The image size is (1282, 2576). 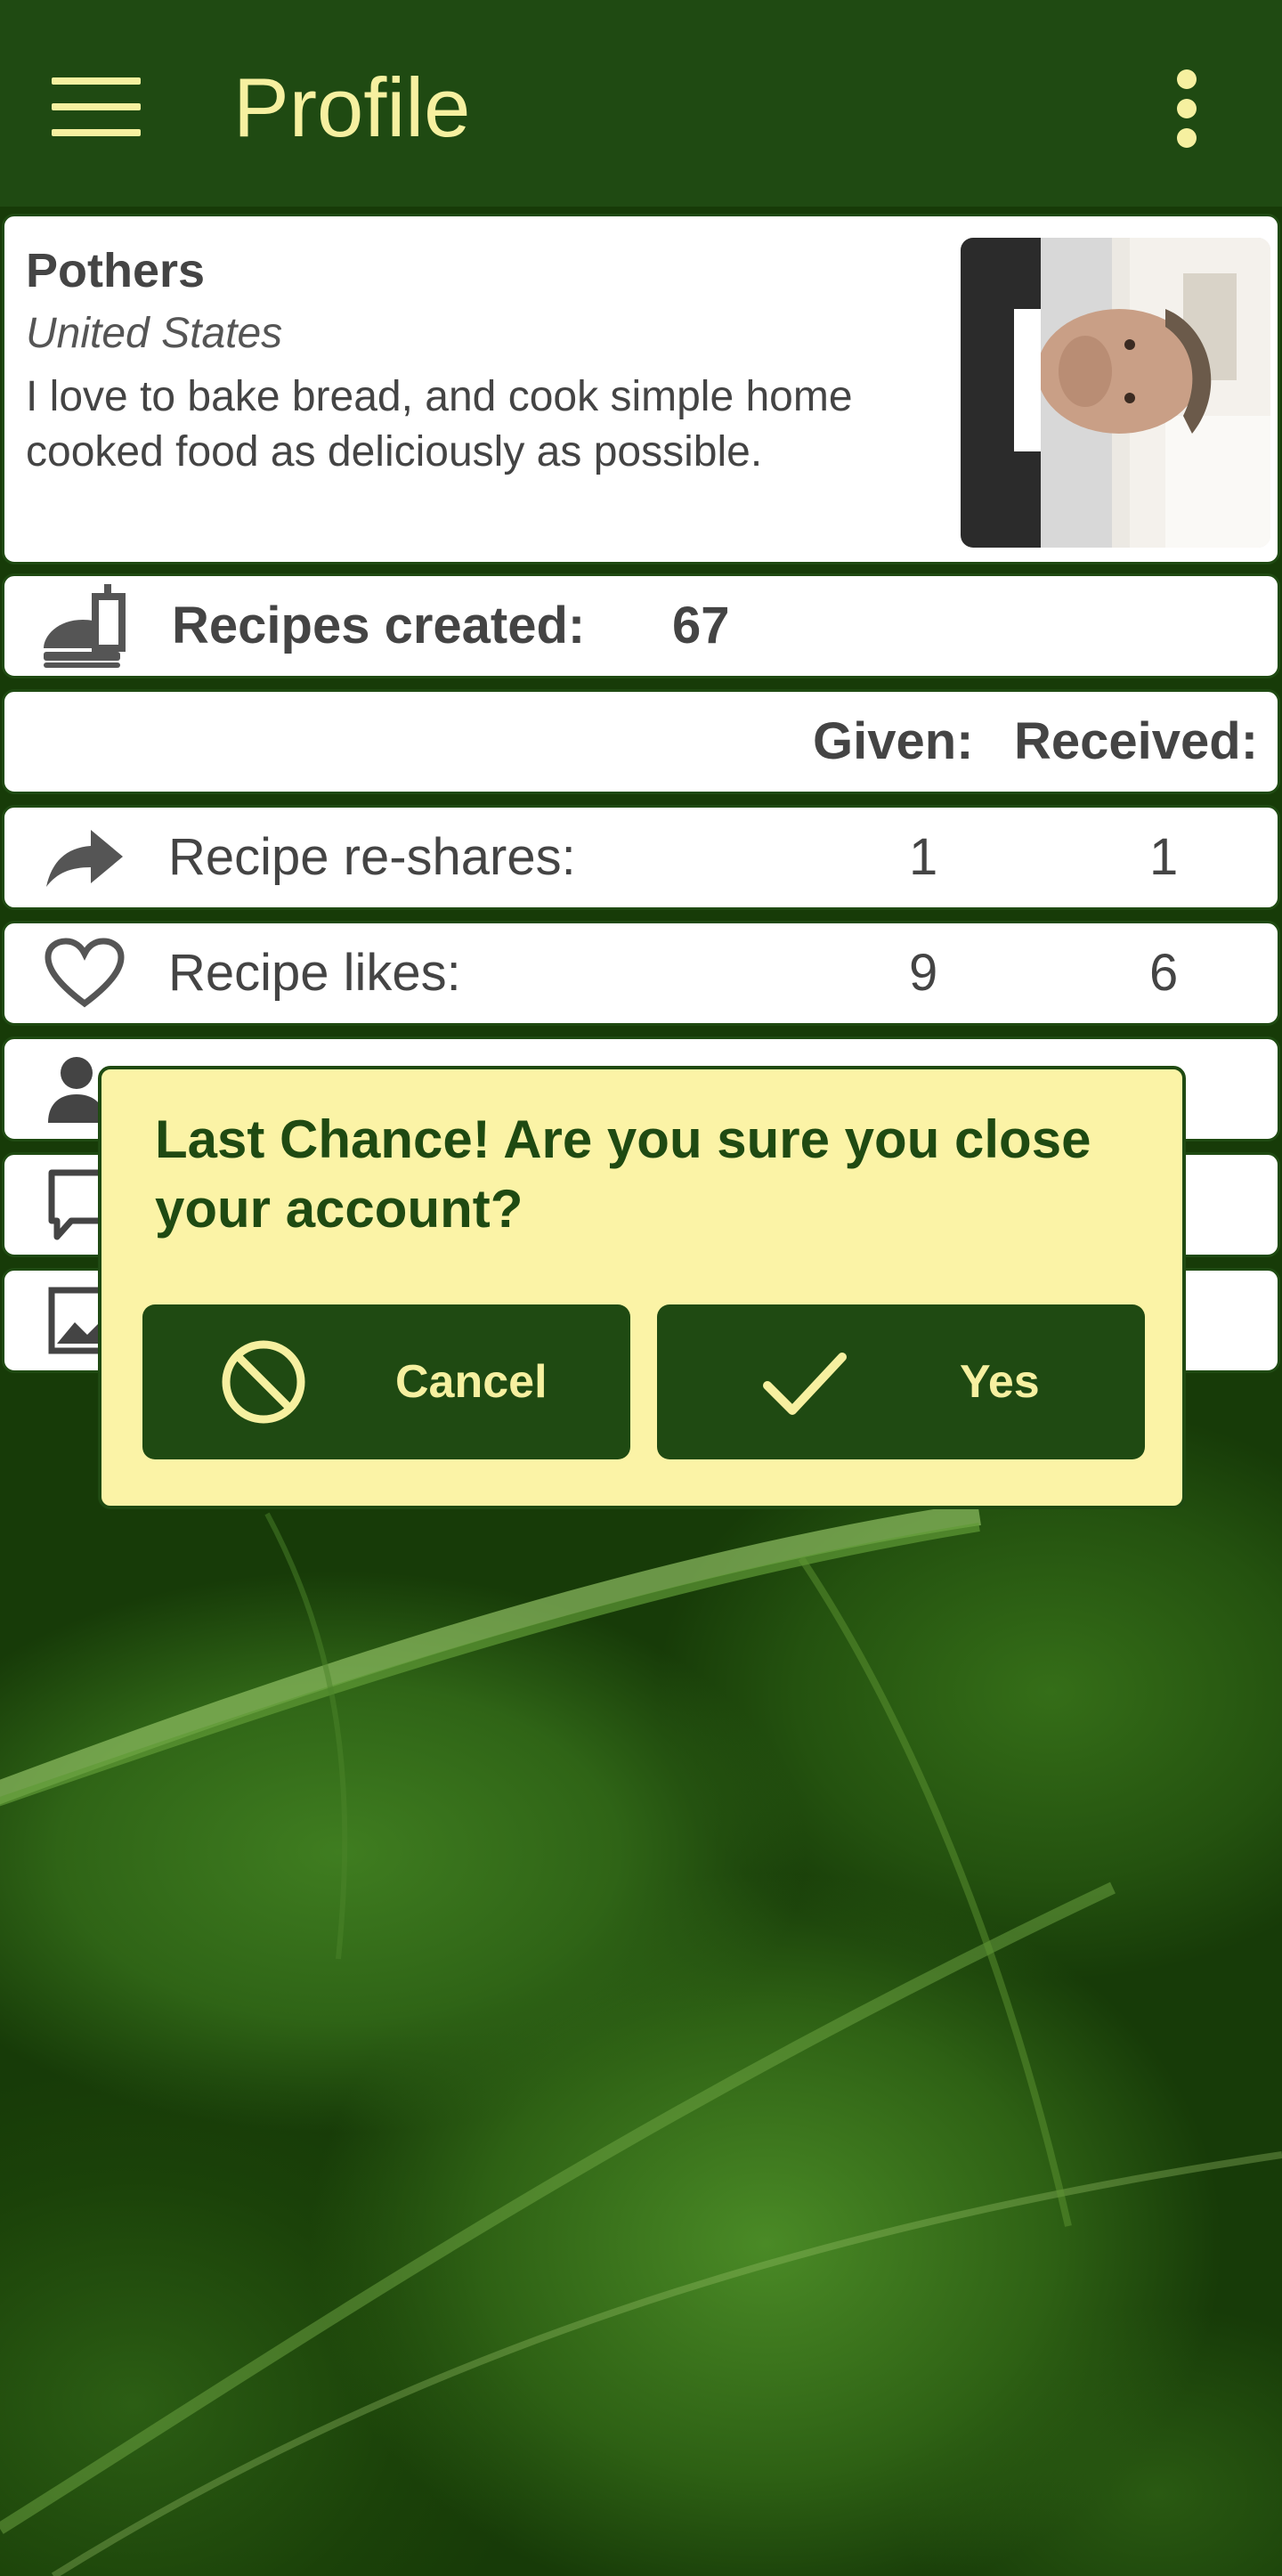 I want to click on reshares-row: Recipe re-shares: 1 1, so click(x=641, y=857).